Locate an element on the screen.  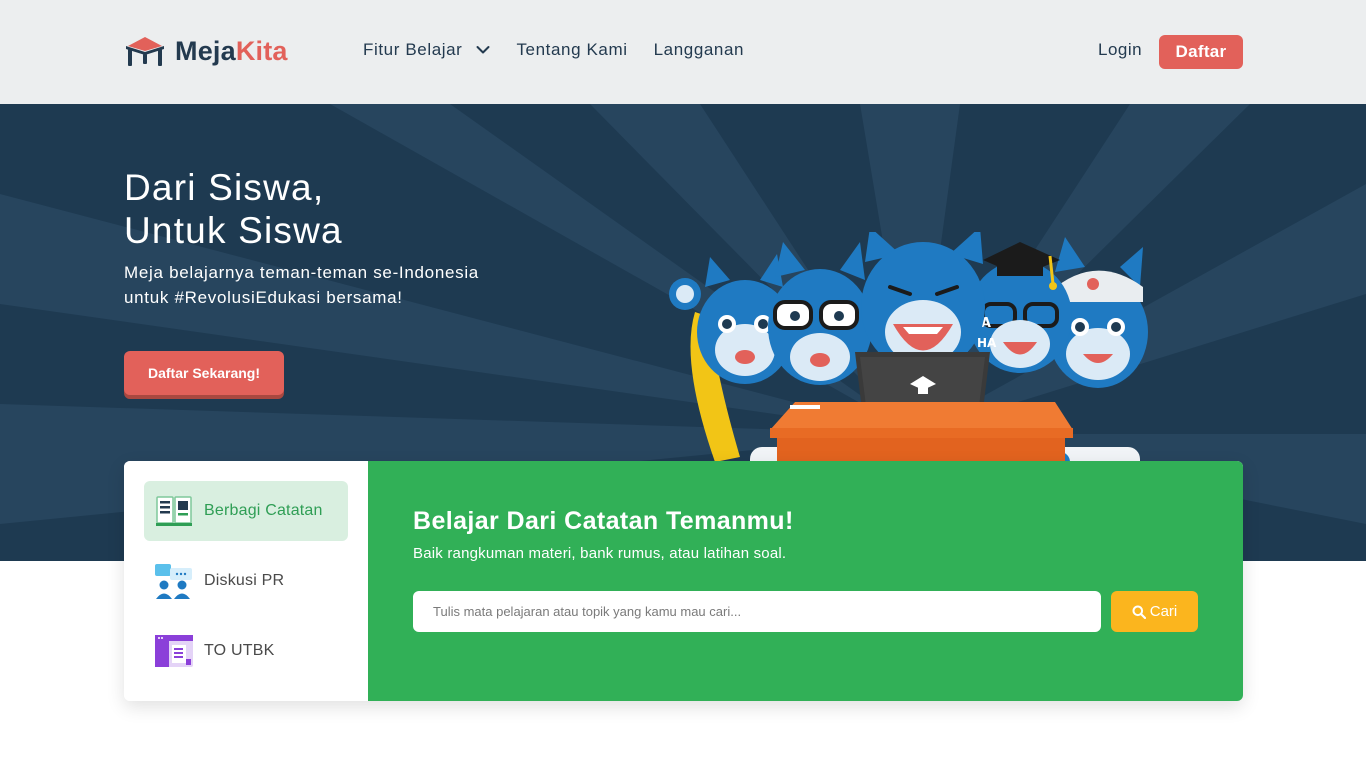
feature-content-title: Belajar Dari Catatan Temanmu! is located at coordinates (603, 521).